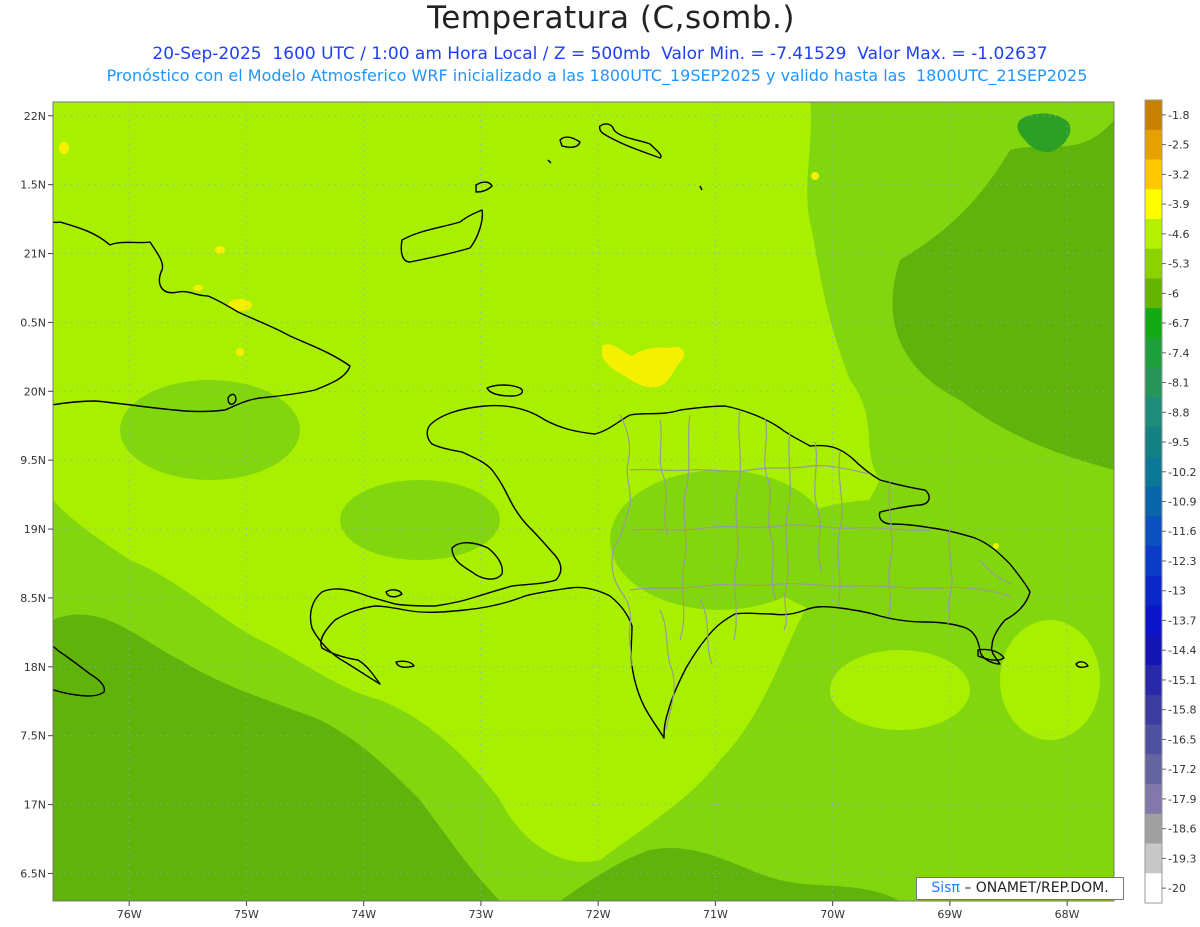 This screenshot has width=1200, height=927. Describe the element at coordinates (33, 598) in the screenshot. I see `lat-tick-label: 8.5N` at that location.